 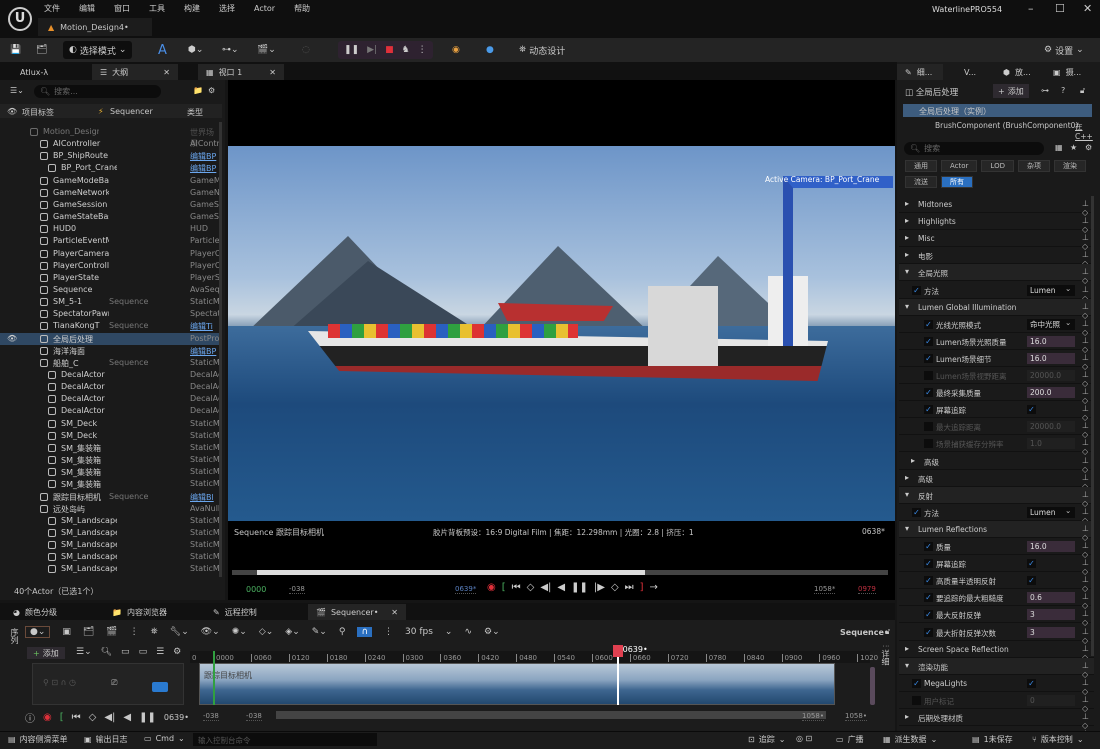 I want to click on outliner-row: GameModeBase GameMode, so click(x=111, y=181).